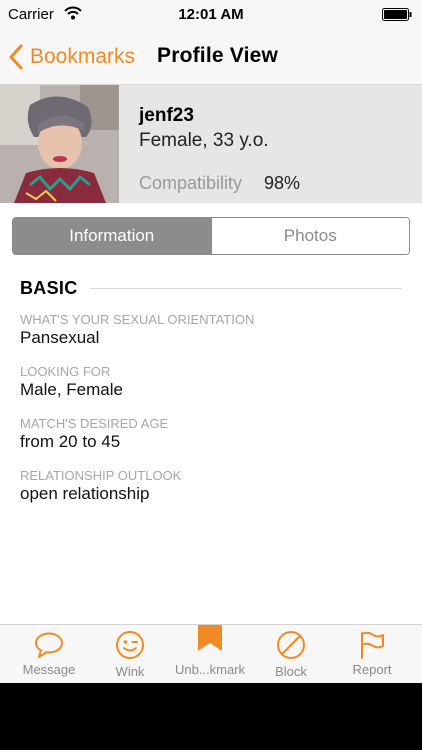 The width and height of the screenshot is (422, 750). I want to click on tab-report: Report, so click(372, 654).